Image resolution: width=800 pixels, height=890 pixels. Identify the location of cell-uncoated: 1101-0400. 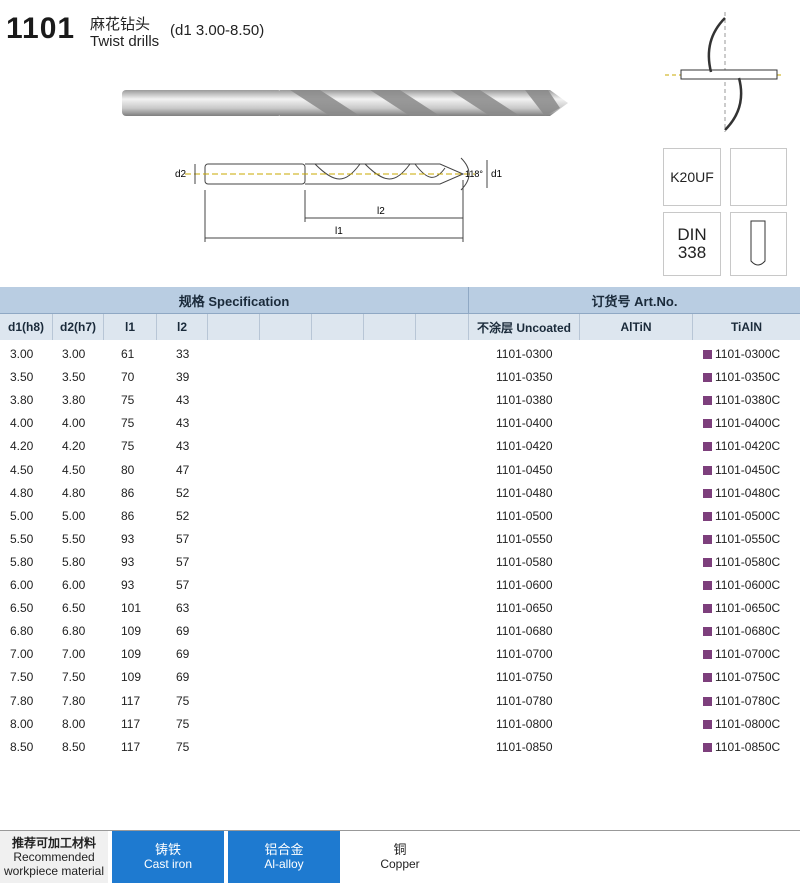
(524, 423).